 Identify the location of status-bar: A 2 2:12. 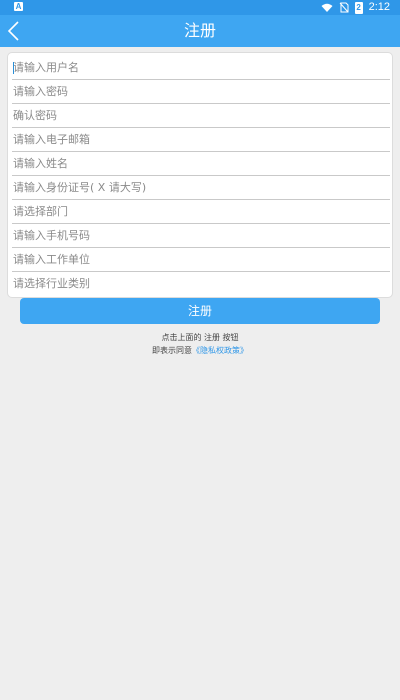
(200, 7).